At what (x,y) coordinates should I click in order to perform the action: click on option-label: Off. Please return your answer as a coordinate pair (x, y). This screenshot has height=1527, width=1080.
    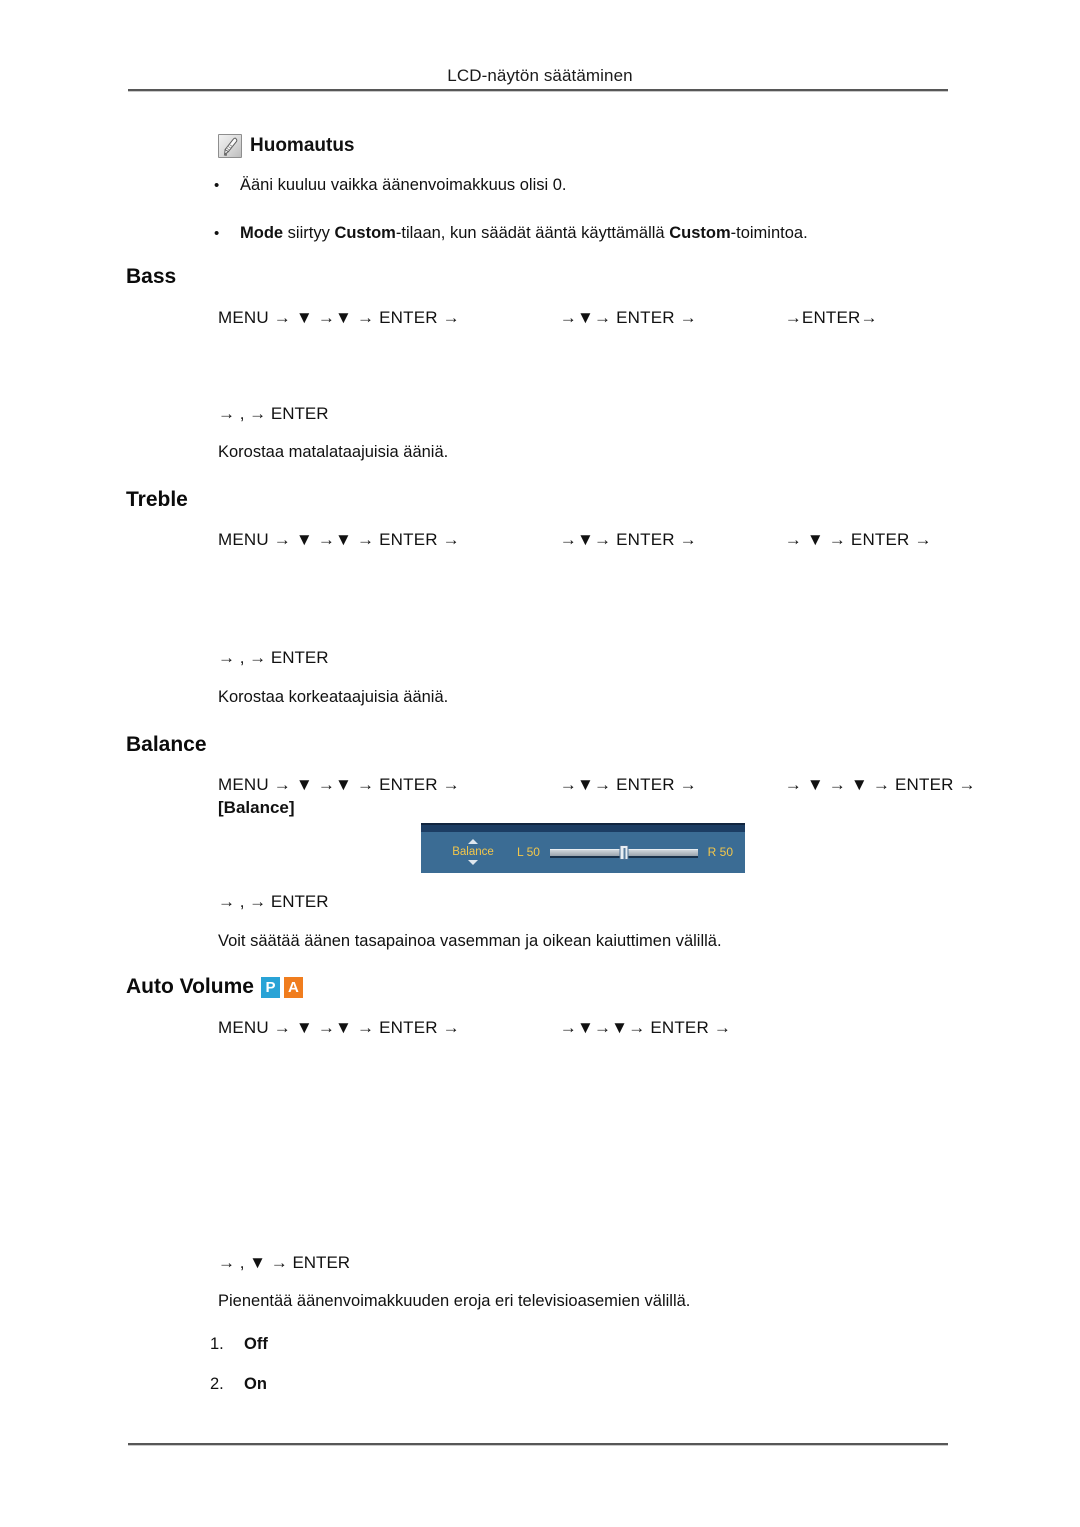
    Looking at the image, I should click on (256, 1344).